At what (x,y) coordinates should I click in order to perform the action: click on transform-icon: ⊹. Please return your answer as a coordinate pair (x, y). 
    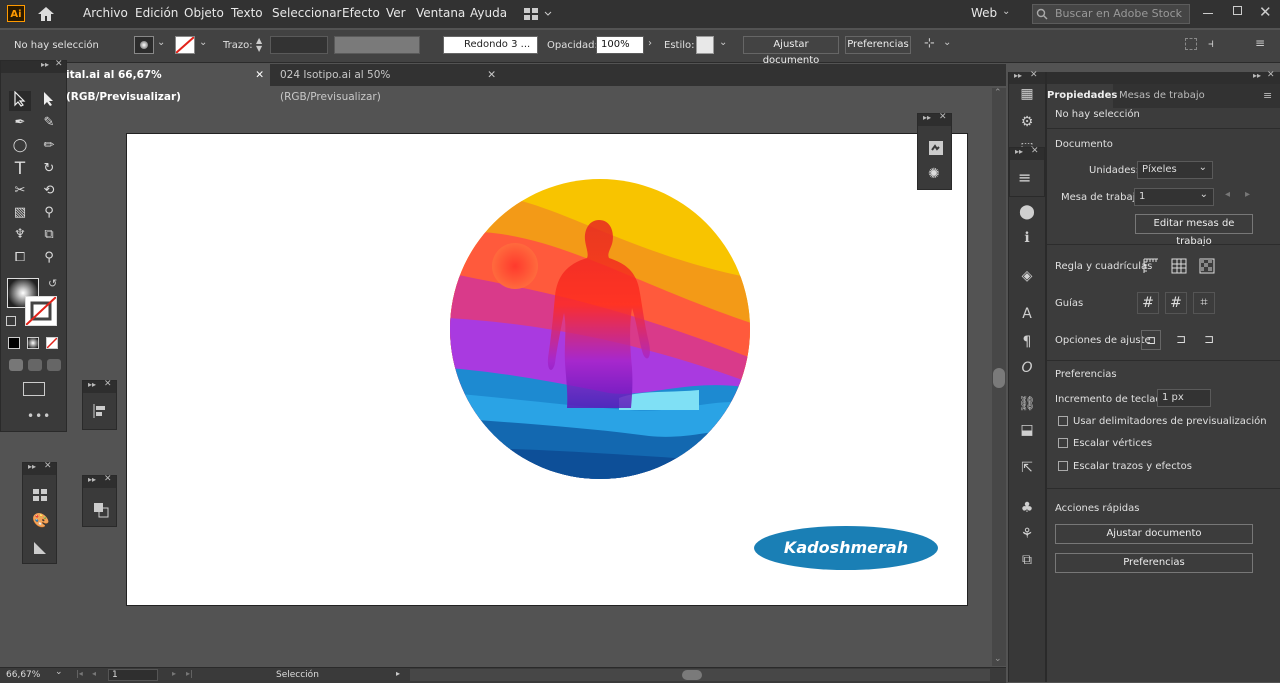
    Looking at the image, I should click on (929, 43).